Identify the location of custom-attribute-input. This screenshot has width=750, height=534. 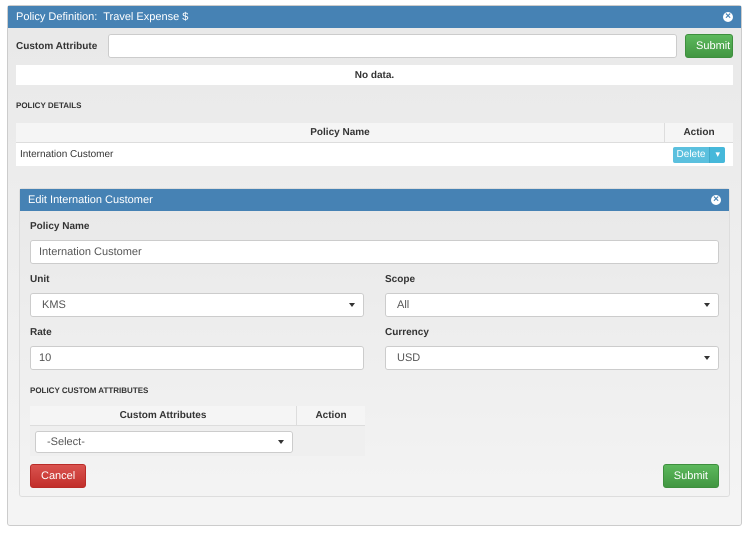
(392, 46).